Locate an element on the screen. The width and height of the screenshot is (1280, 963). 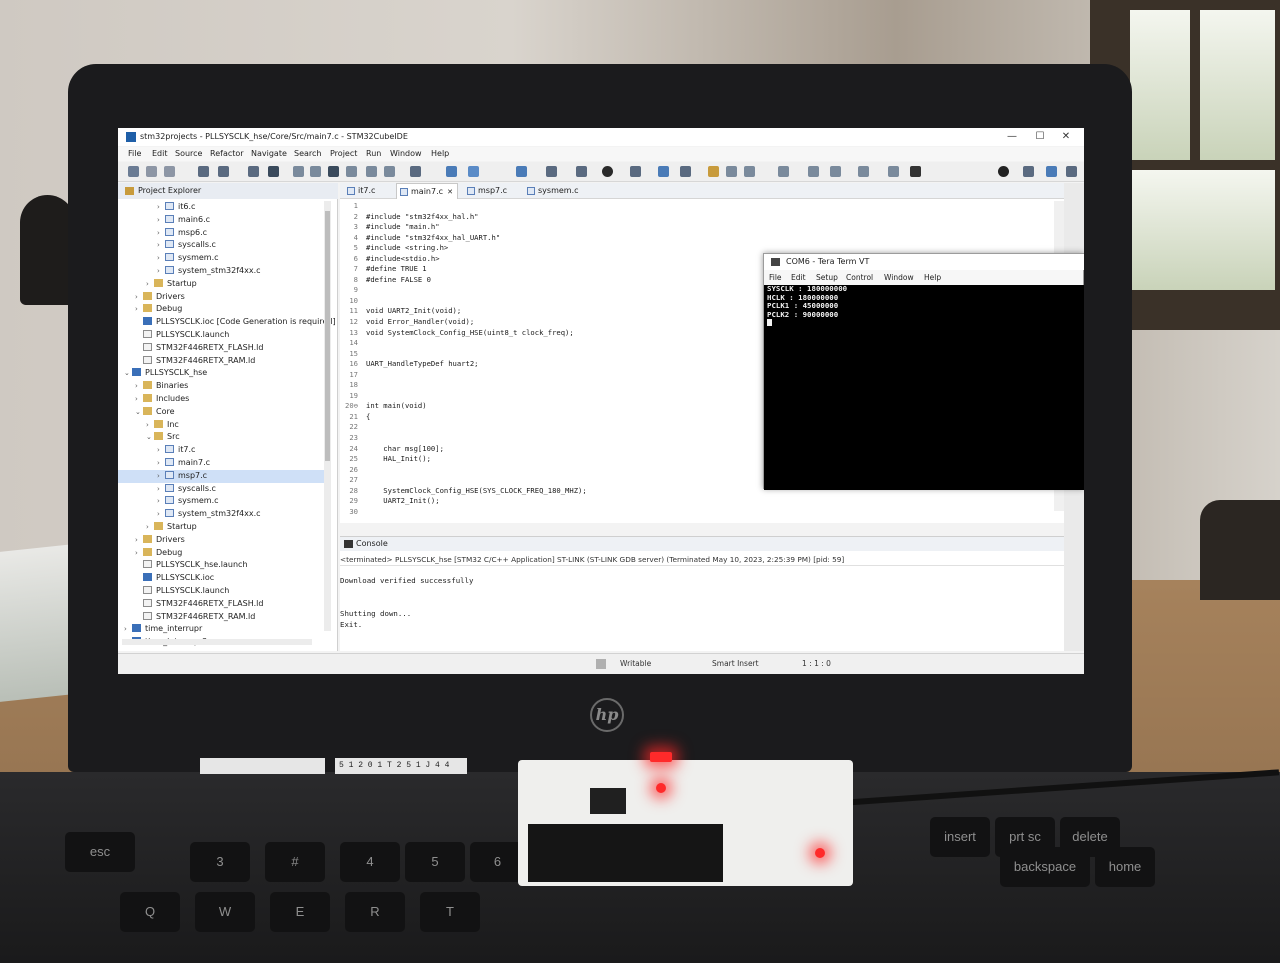
save-icon is located at coordinates (151, 171).